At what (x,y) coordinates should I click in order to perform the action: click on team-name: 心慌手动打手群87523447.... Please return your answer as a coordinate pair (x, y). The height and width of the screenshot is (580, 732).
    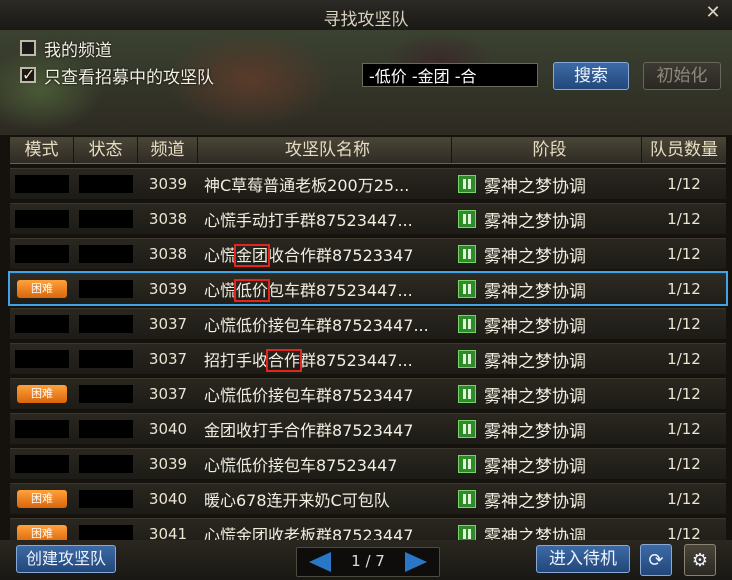
    Looking at the image, I should click on (308, 220).